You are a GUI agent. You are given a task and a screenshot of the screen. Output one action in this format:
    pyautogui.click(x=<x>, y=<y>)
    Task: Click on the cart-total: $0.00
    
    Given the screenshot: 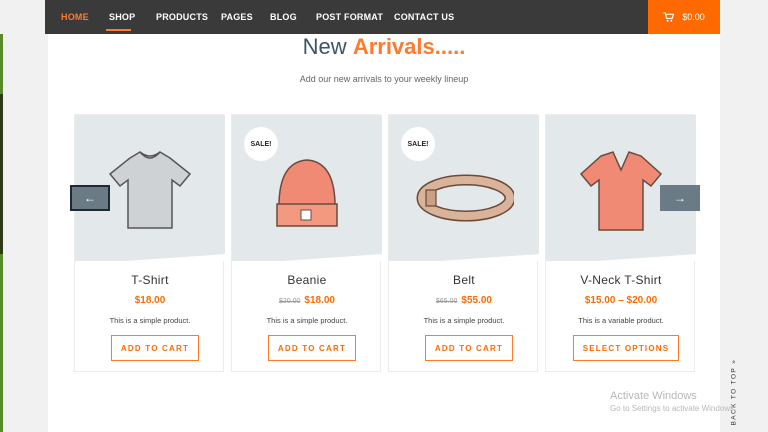 What is the action you would take?
    pyautogui.click(x=693, y=17)
    